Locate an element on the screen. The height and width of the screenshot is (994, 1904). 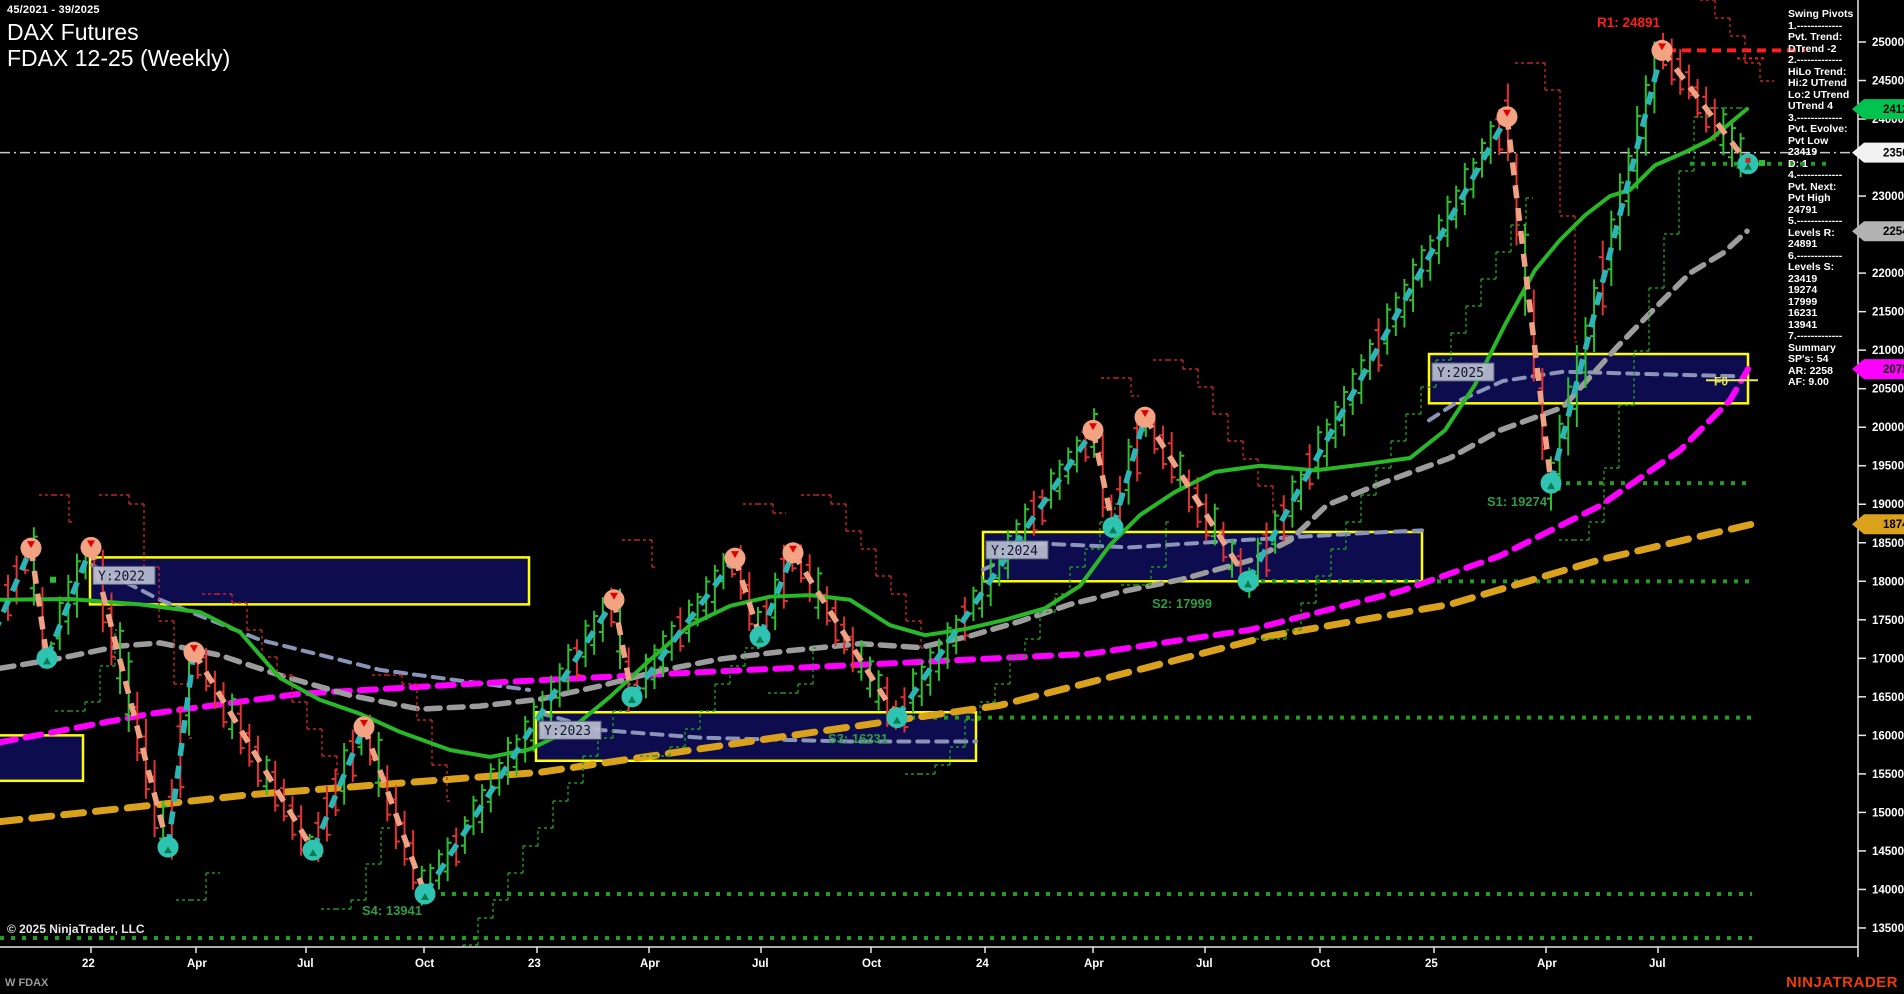
svg-text: Y:2024 is located at coordinates (1014, 551).